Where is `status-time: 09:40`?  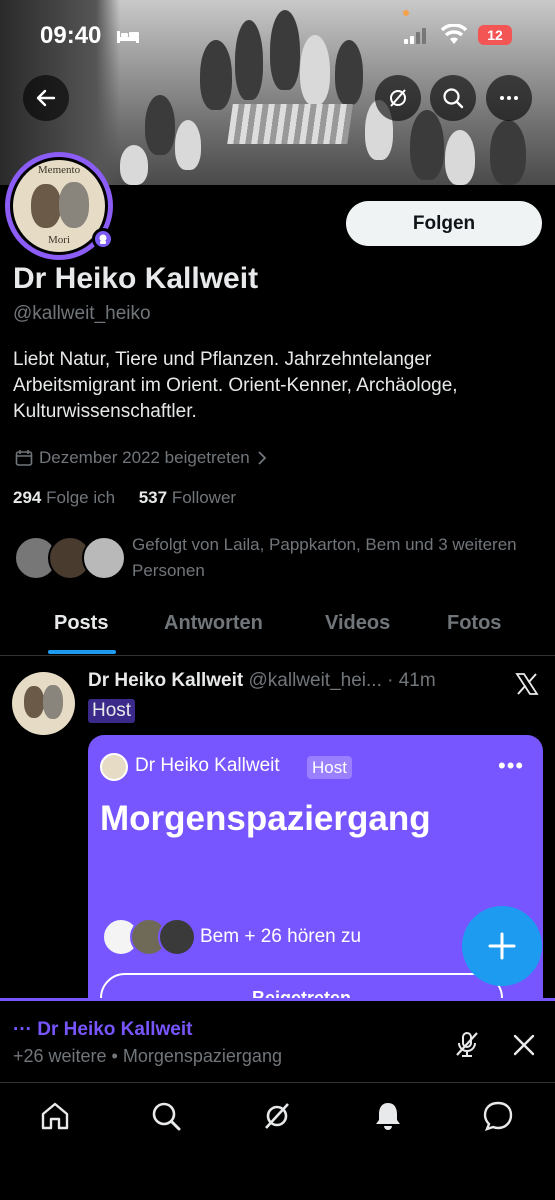 status-time: 09:40 is located at coordinates (71, 35).